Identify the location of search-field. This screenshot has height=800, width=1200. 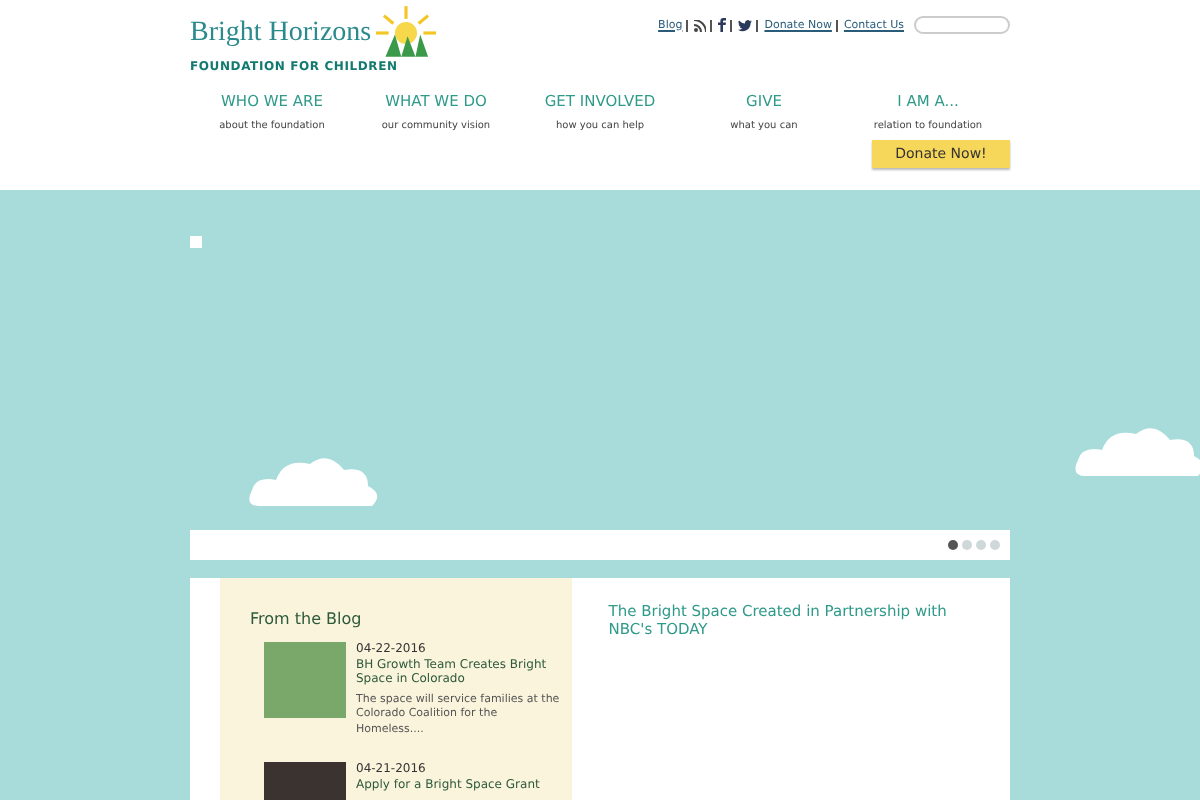
(962, 25).